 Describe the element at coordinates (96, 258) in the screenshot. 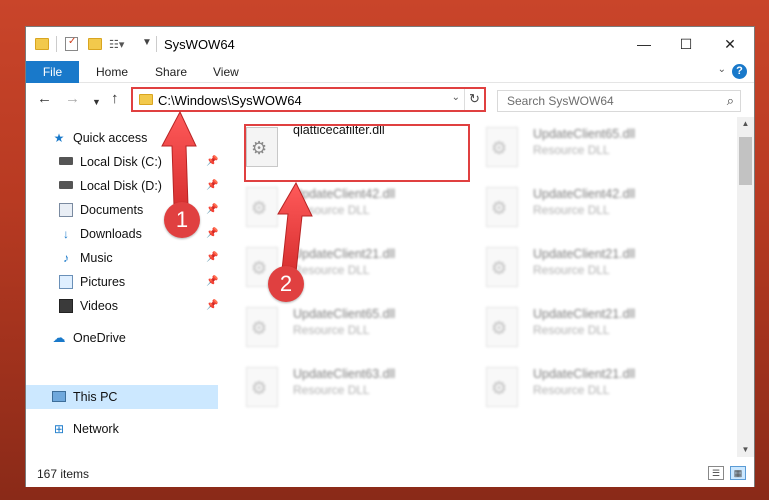

I see `nav-label: Music` at that location.